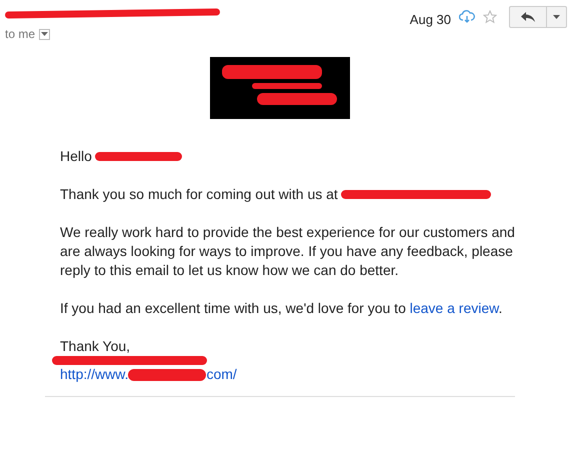 The height and width of the screenshot is (450, 585). What do you see at coordinates (490, 17) in the screenshot?
I see `star-icon` at bounding box center [490, 17].